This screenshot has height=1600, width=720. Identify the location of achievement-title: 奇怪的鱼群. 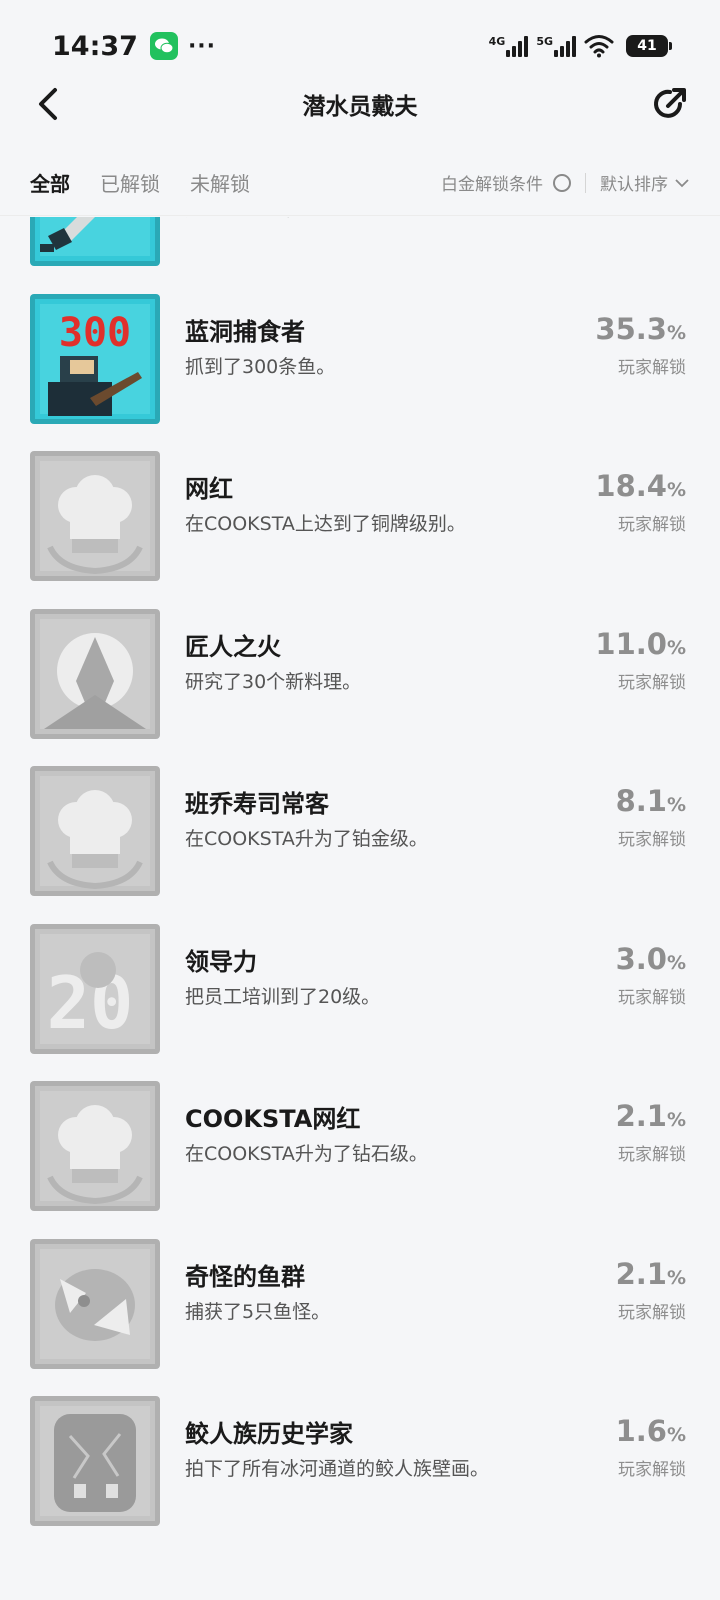
(245, 1276).